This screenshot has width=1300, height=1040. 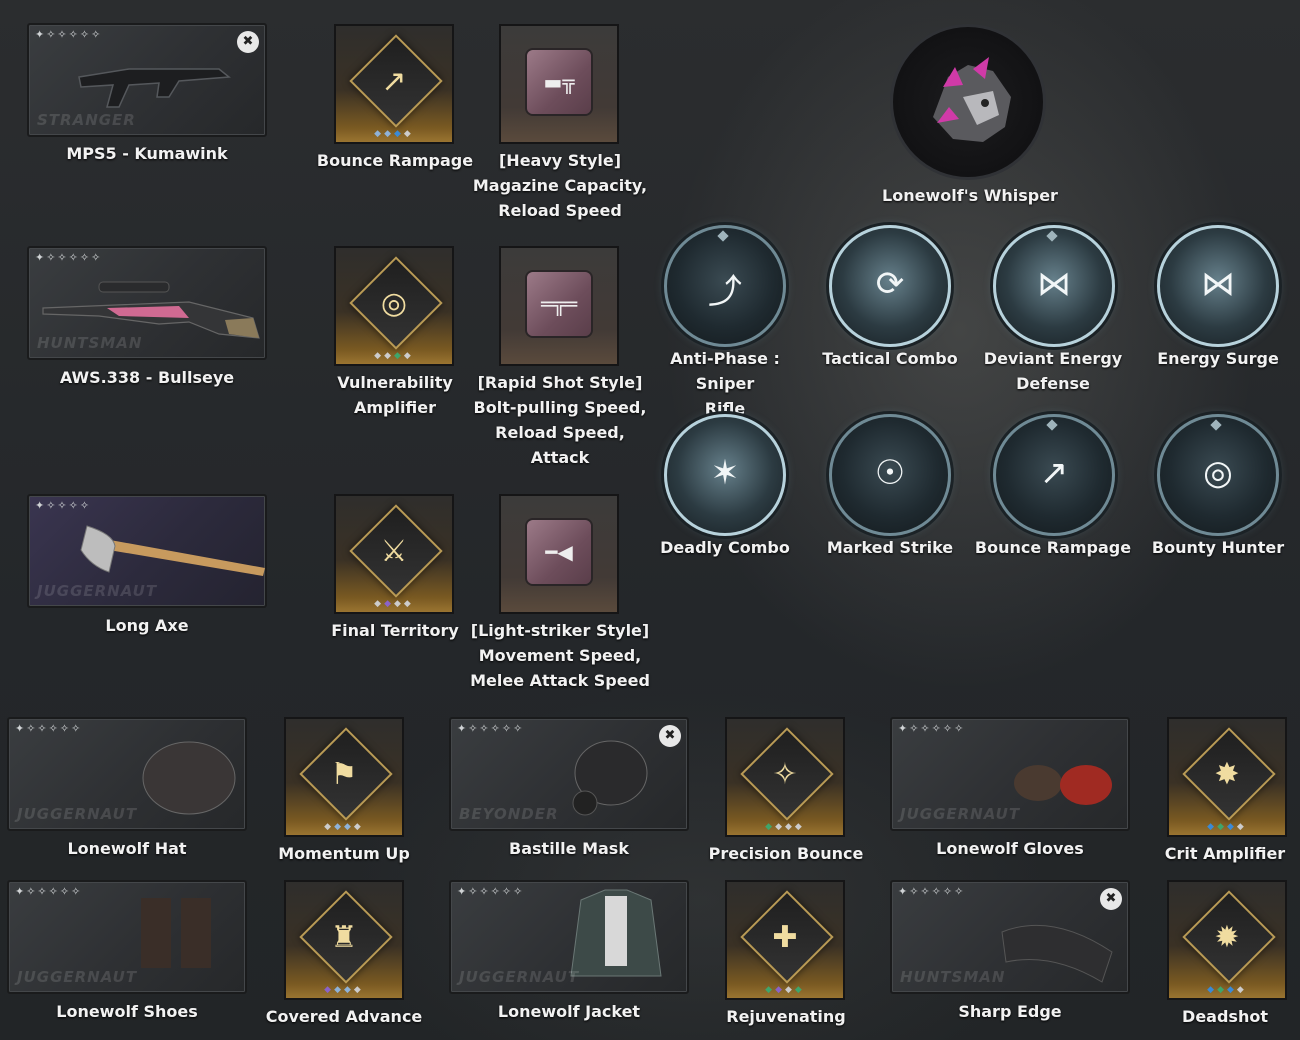 What do you see at coordinates (344, 777) in the screenshot?
I see `module-momentum-up: ⚑ ◆◆◆◆` at bounding box center [344, 777].